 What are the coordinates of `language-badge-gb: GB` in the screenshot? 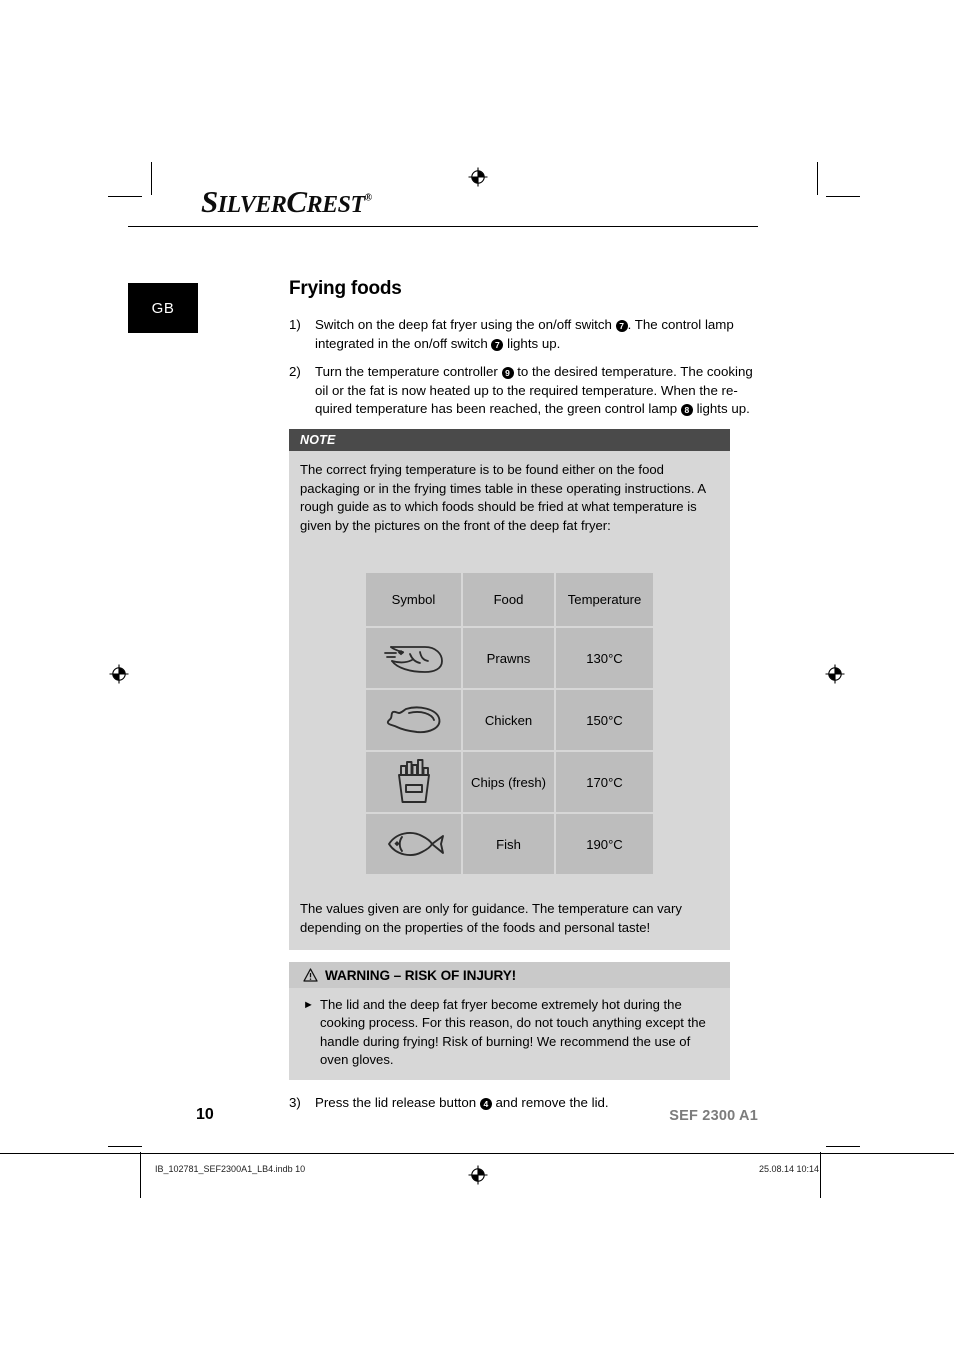 It's located at (163, 308).